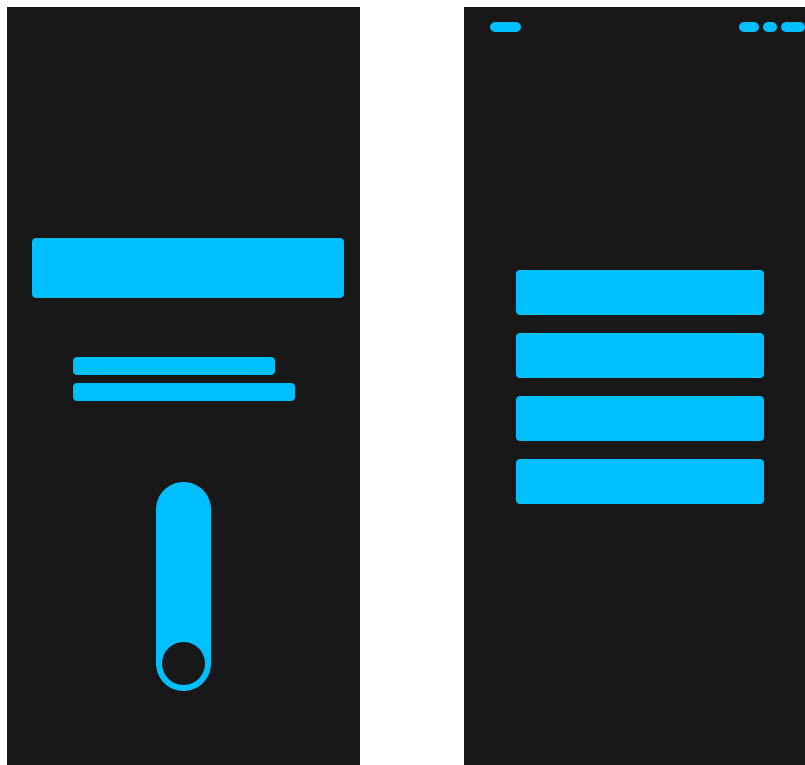 The image size is (805, 765). Describe the element at coordinates (188, 268) in the screenshot. I see `title-placeholder` at that location.